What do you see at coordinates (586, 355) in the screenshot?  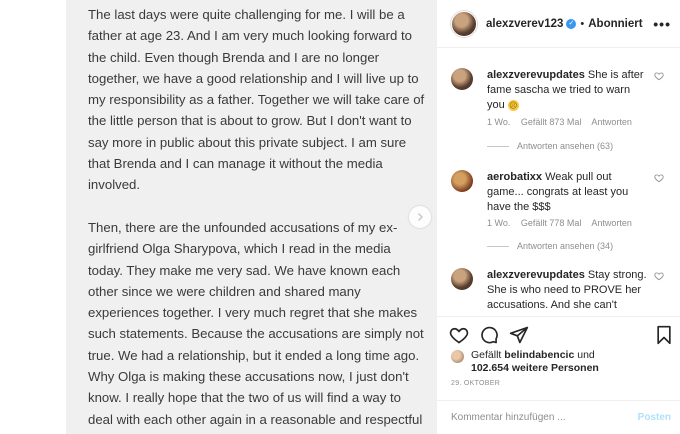 I see `likes-conjunction: und` at bounding box center [586, 355].